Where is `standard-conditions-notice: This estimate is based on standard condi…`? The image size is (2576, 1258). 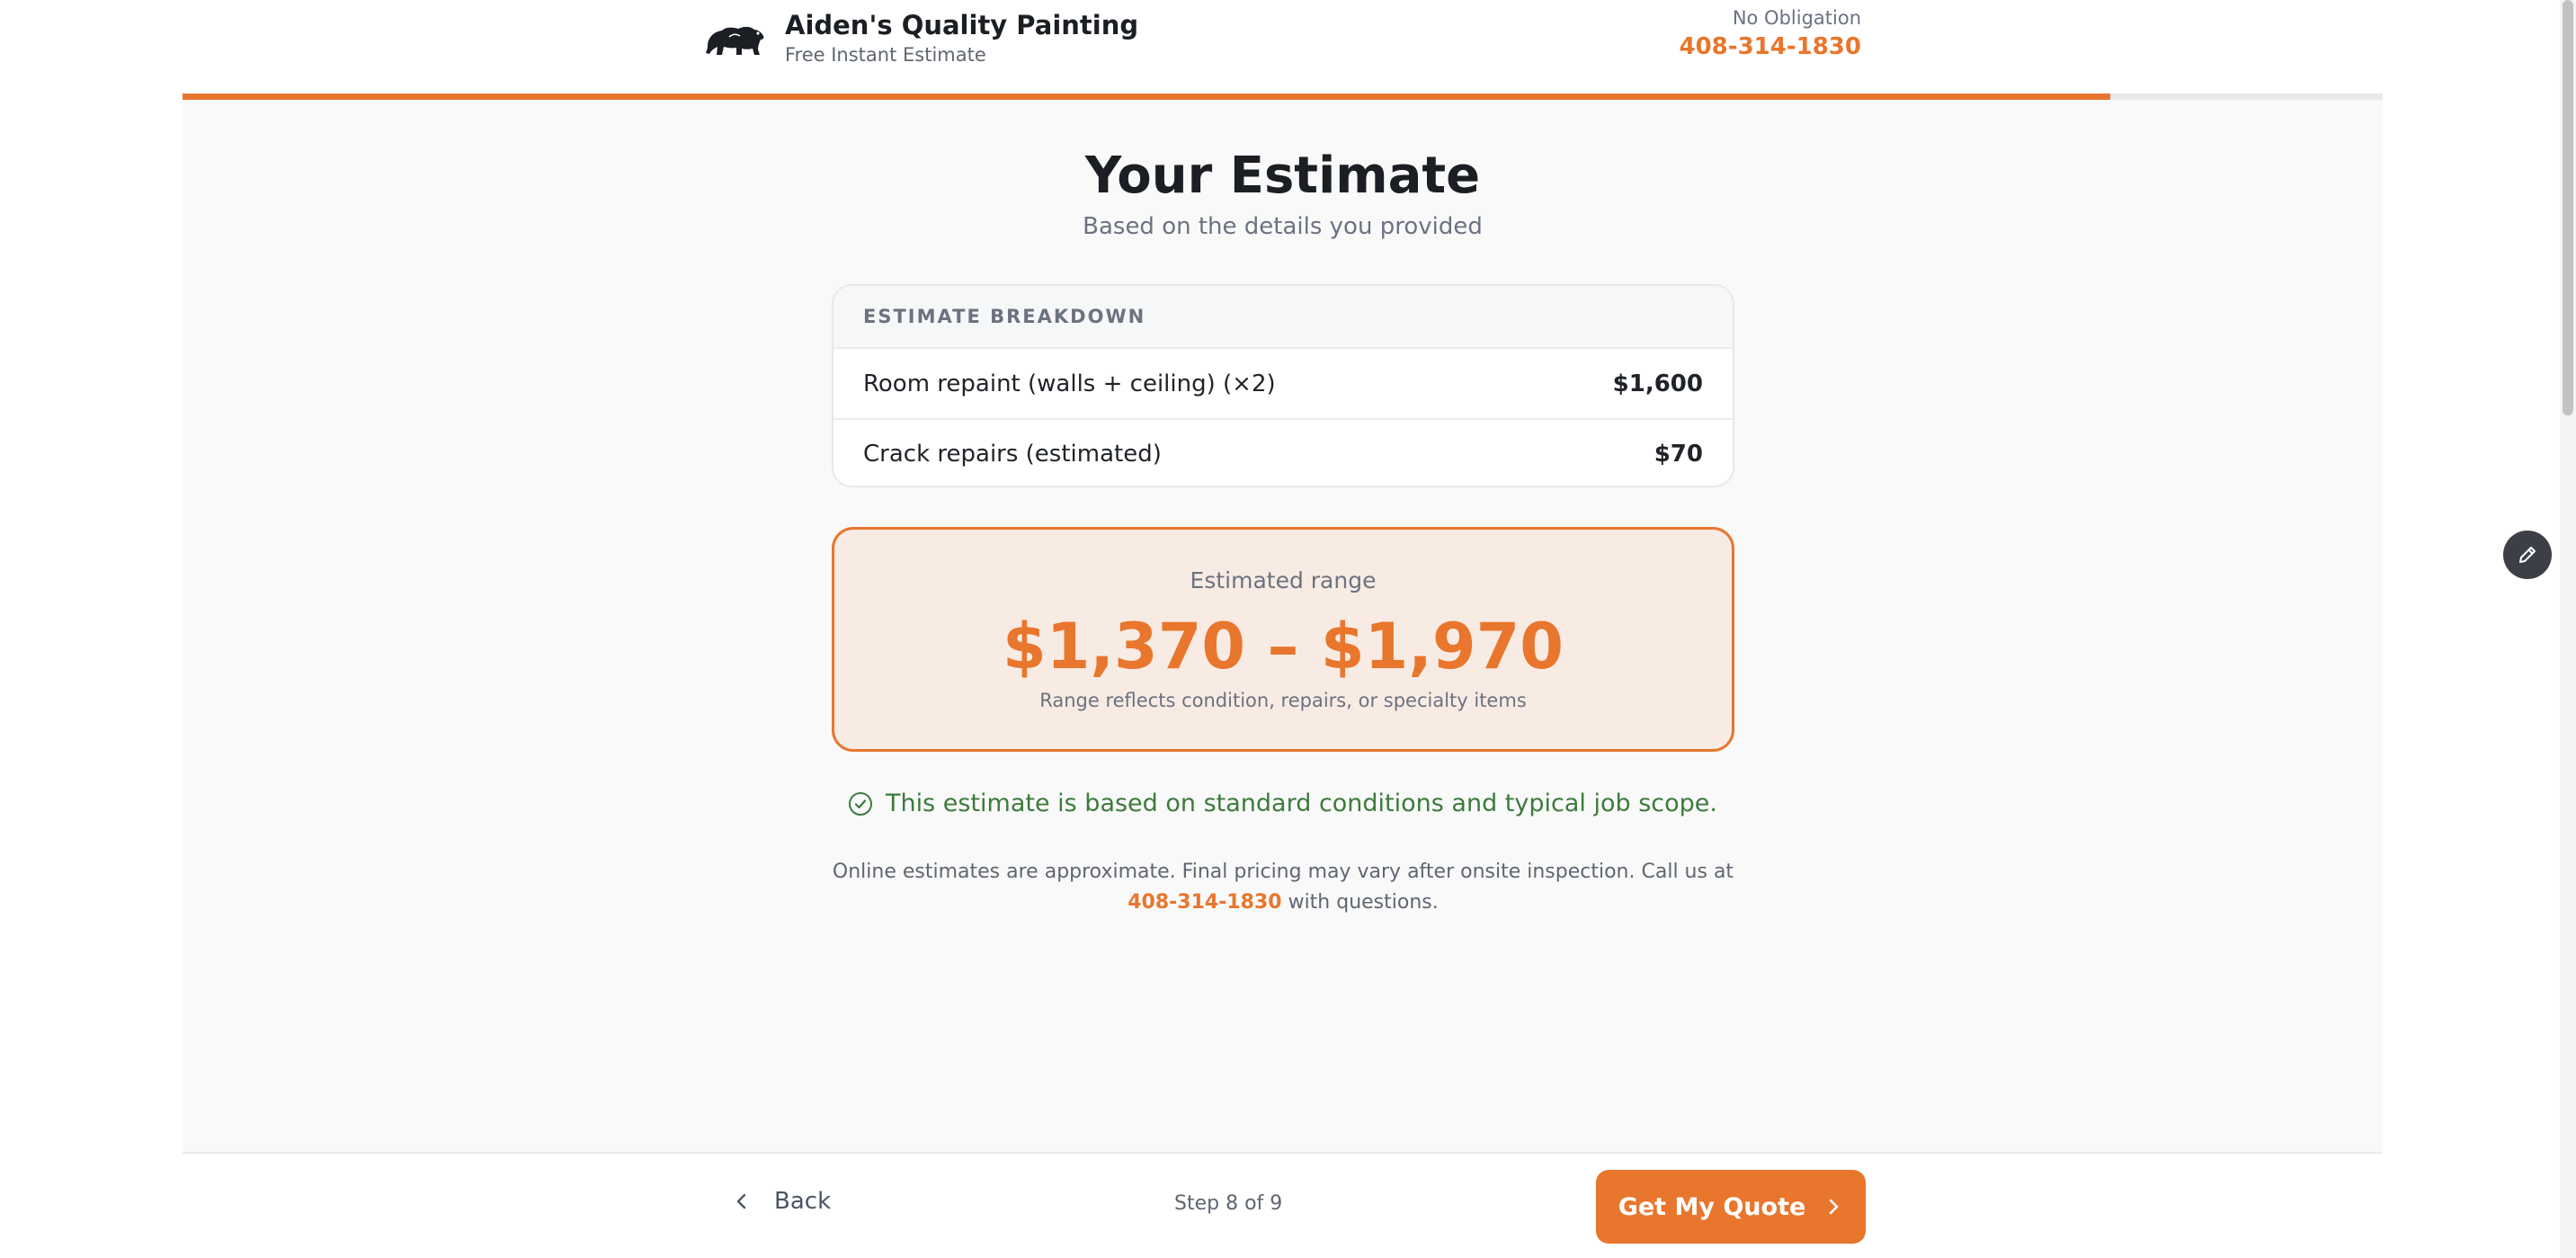 standard-conditions-notice: This estimate is based on standard condi… is located at coordinates (1283, 804).